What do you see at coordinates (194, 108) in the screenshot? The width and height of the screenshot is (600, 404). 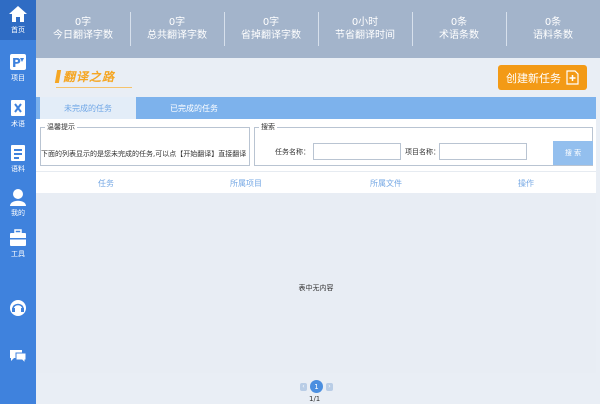 I see `tab-finished: 已完成的任务` at bounding box center [194, 108].